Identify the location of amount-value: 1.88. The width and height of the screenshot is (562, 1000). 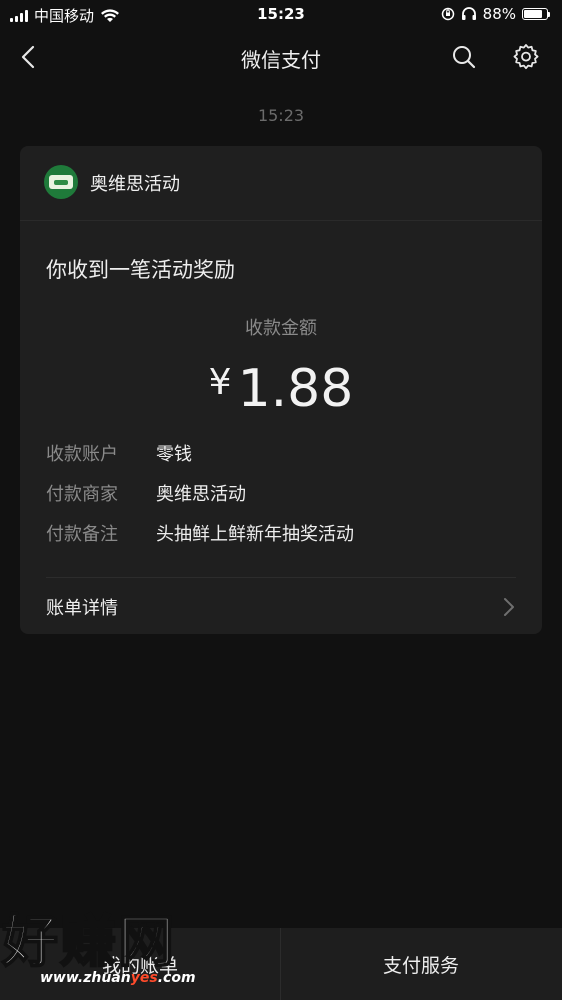
(295, 389).